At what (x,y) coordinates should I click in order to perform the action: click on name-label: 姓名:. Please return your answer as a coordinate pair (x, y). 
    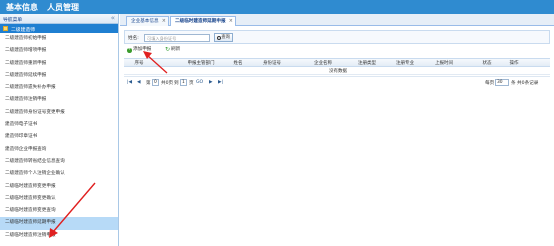
    Looking at the image, I should click on (133, 38).